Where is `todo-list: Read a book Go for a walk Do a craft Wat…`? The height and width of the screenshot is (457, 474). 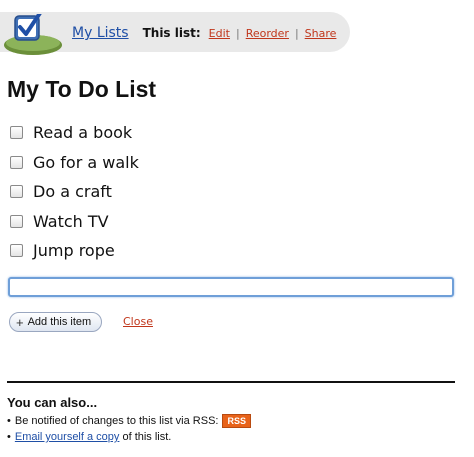
todo-list: Read a book Go for a walk Do a craft Wat… is located at coordinates (74, 192).